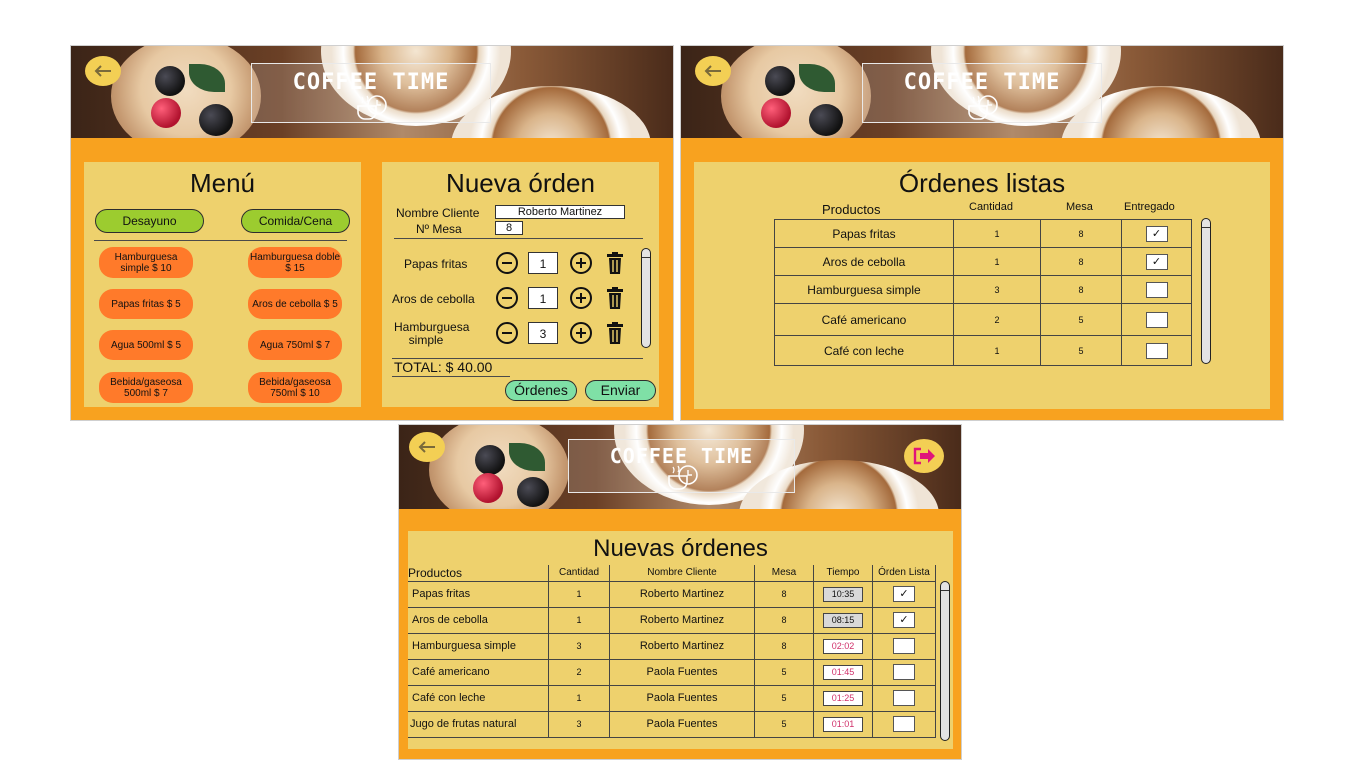 The height and width of the screenshot is (768, 1366). Describe the element at coordinates (682, 698) in the screenshot. I see `client-cell: Paola Fuentes` at that location.